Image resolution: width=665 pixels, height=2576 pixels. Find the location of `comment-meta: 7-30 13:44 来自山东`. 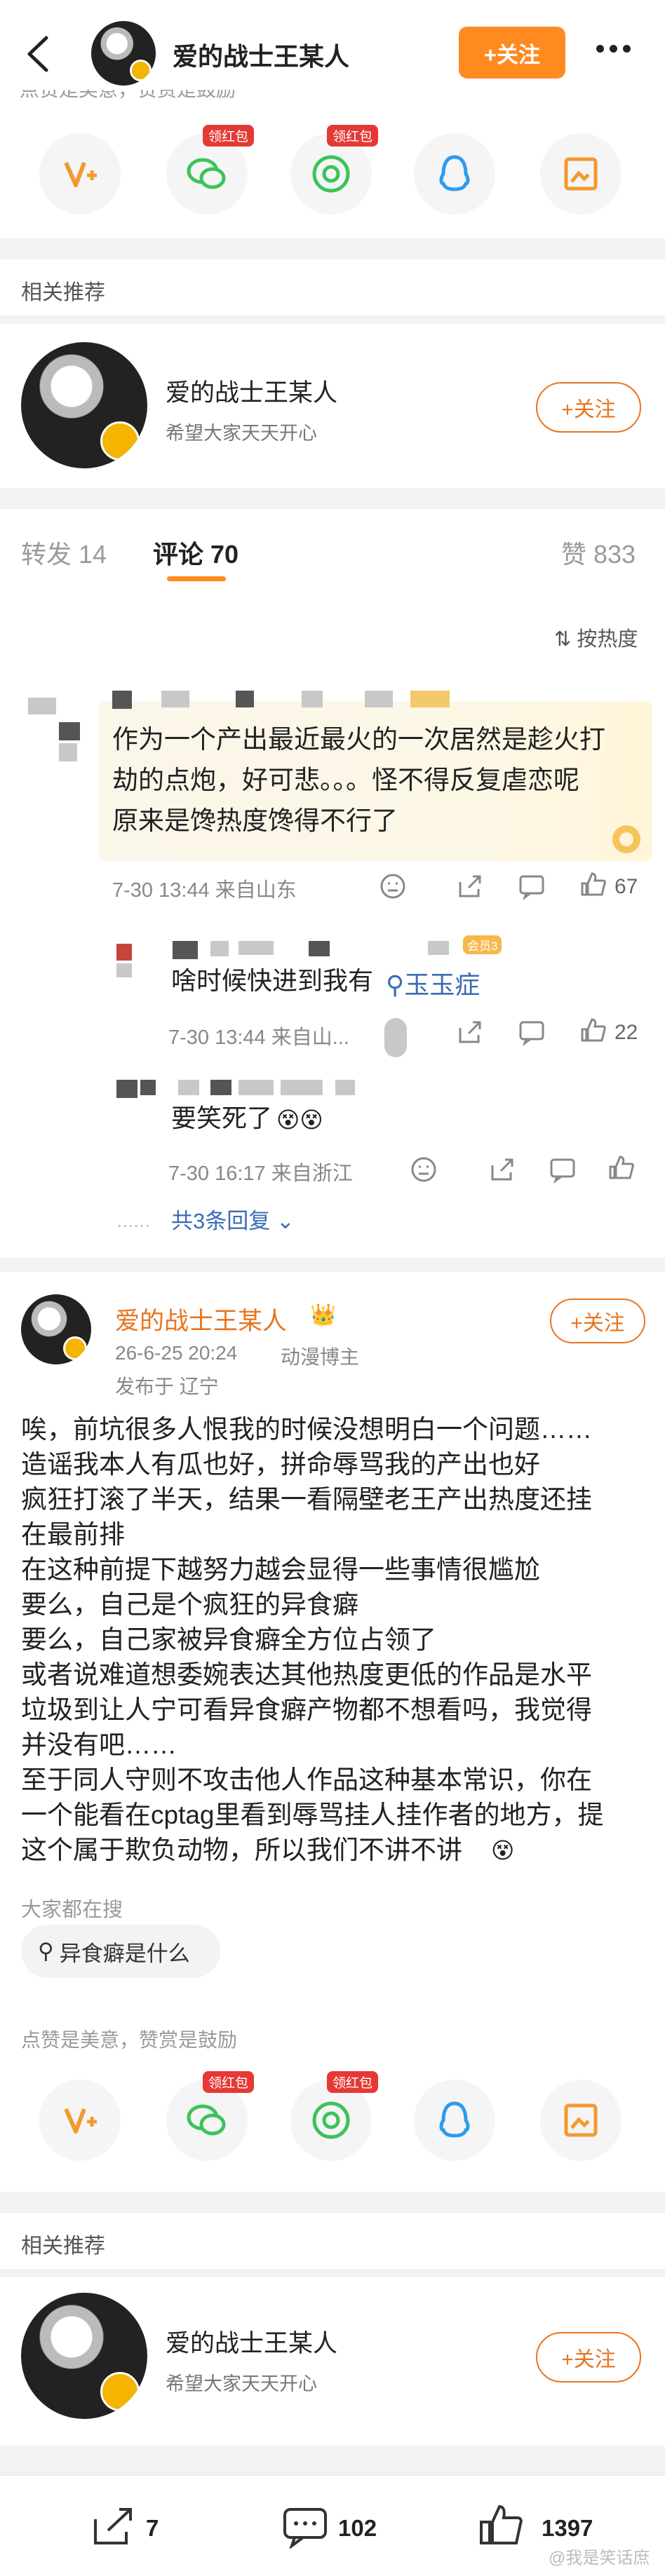

comment-meta: 7-30 13:44 来自山东 is located at coordinates (204, 890).